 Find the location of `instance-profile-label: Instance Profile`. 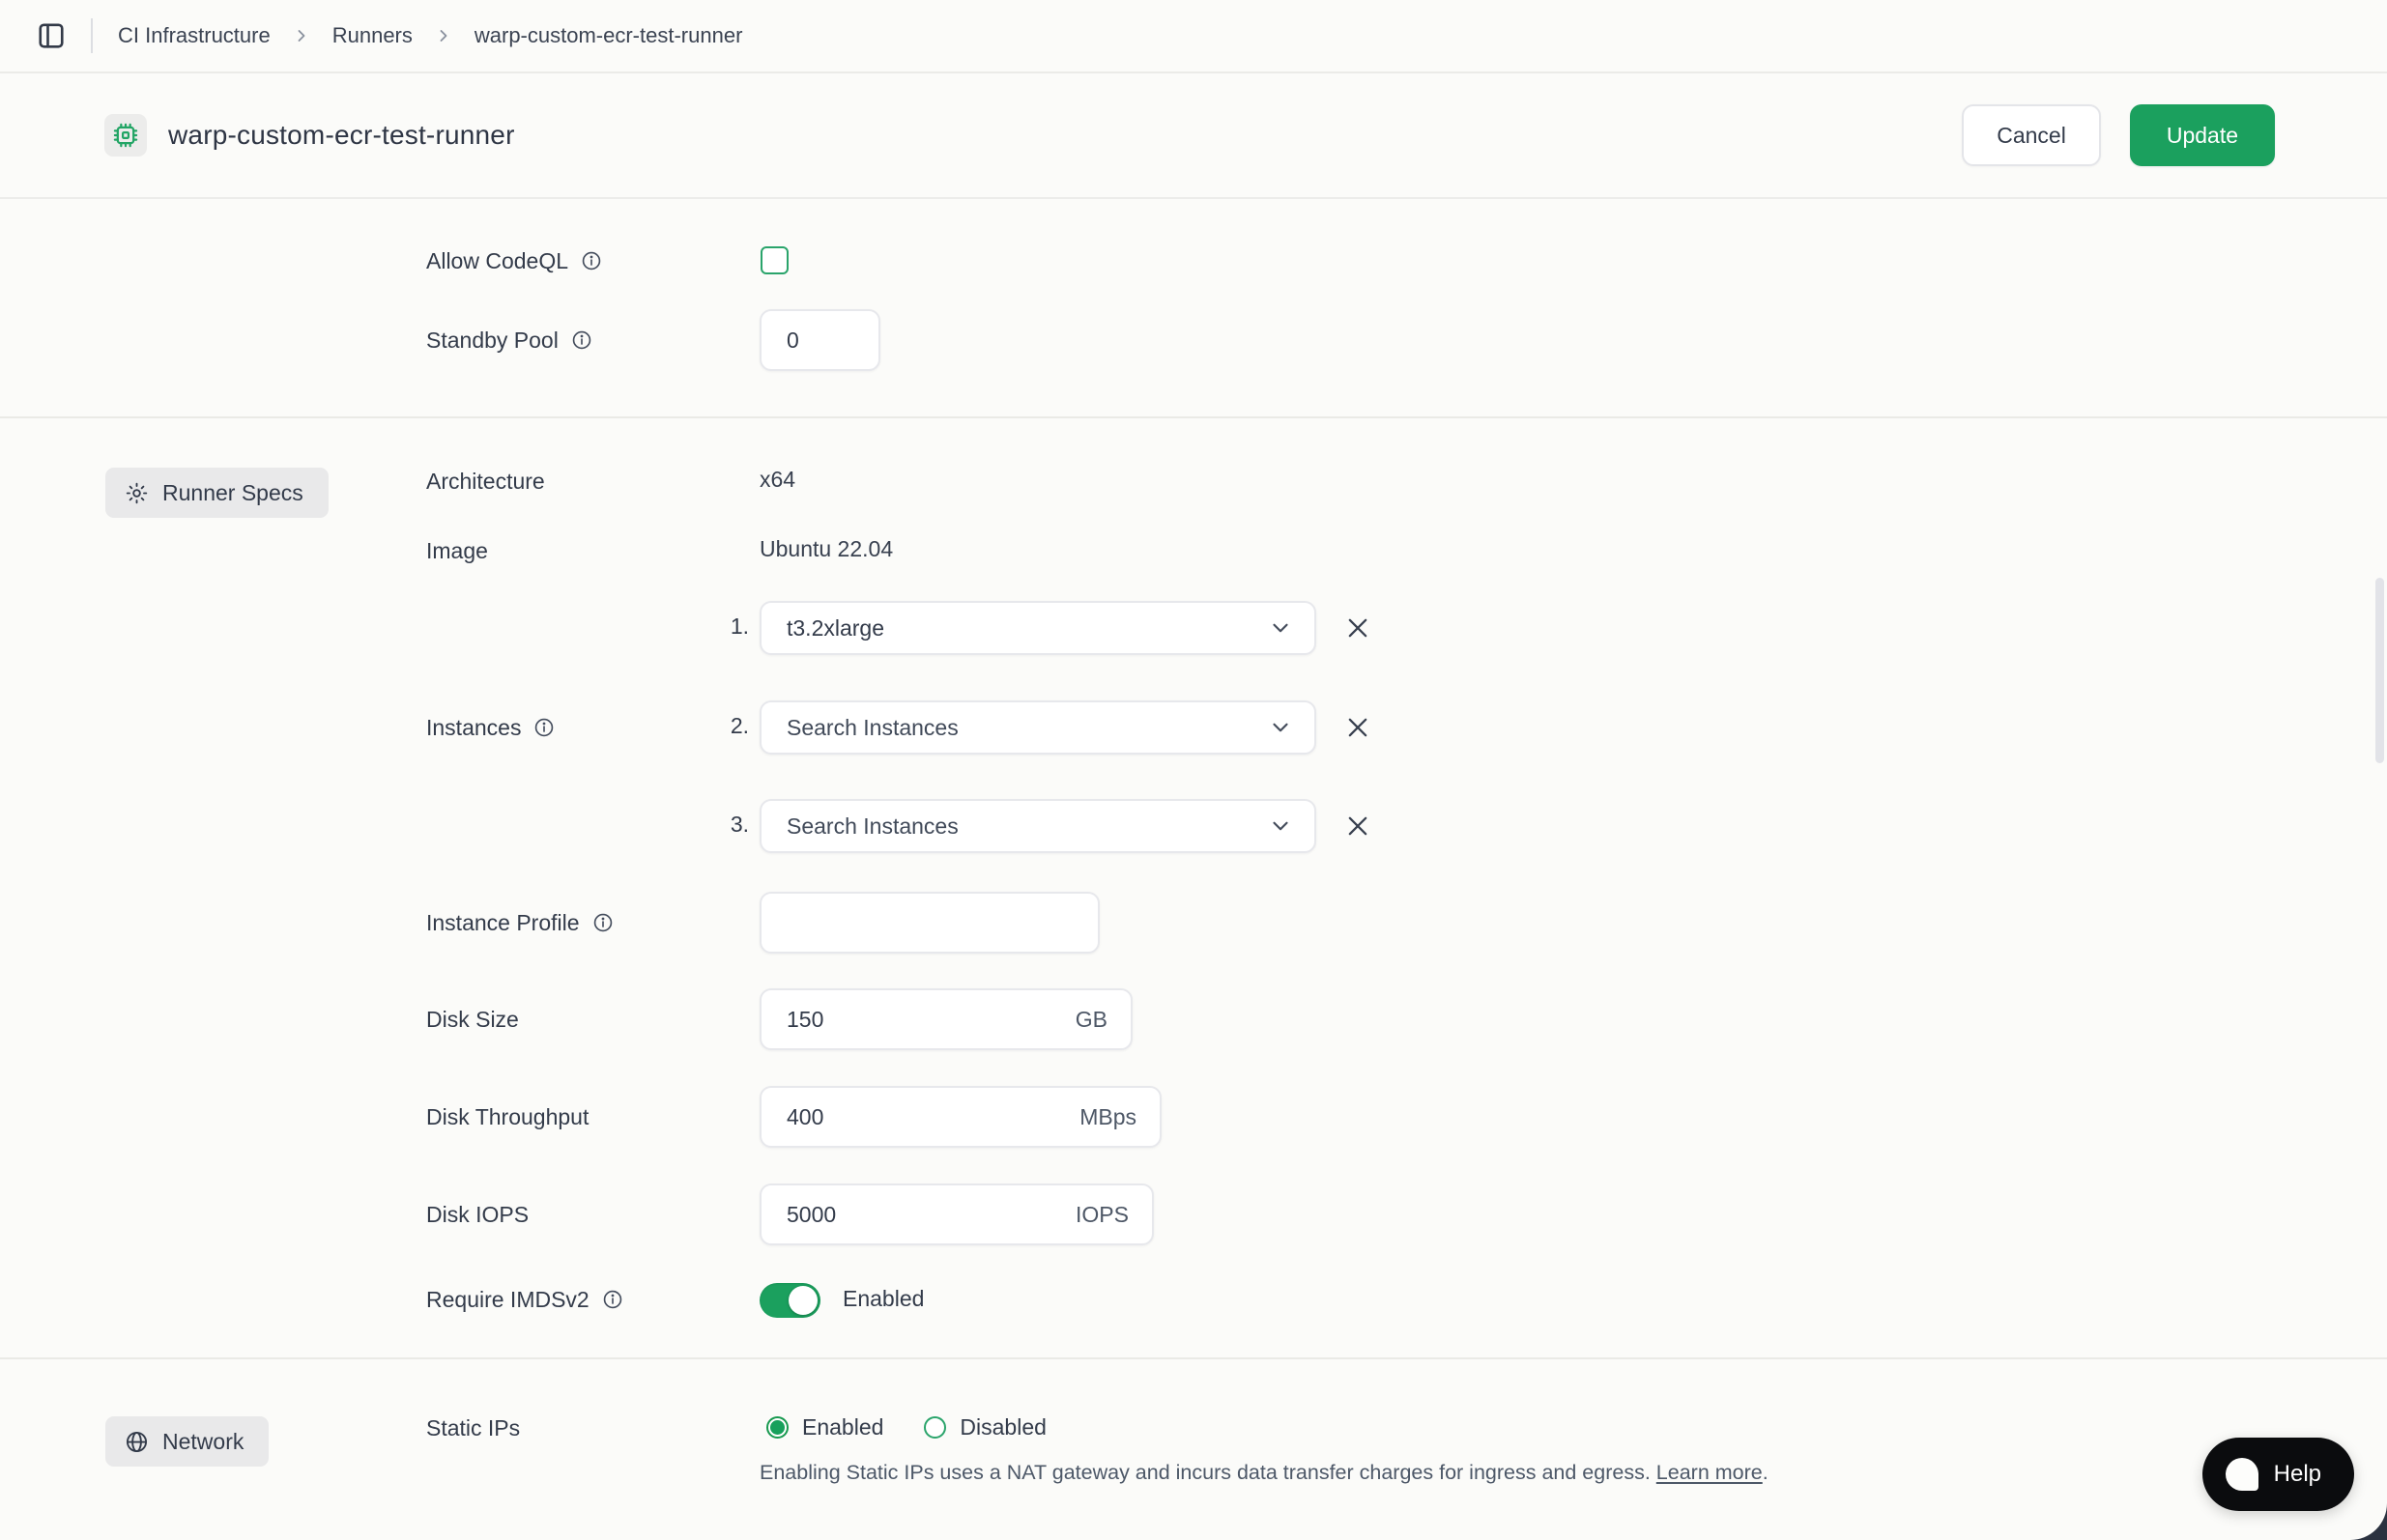

instance-profile-label: Instance Profile is located at coordinates (503, 922).